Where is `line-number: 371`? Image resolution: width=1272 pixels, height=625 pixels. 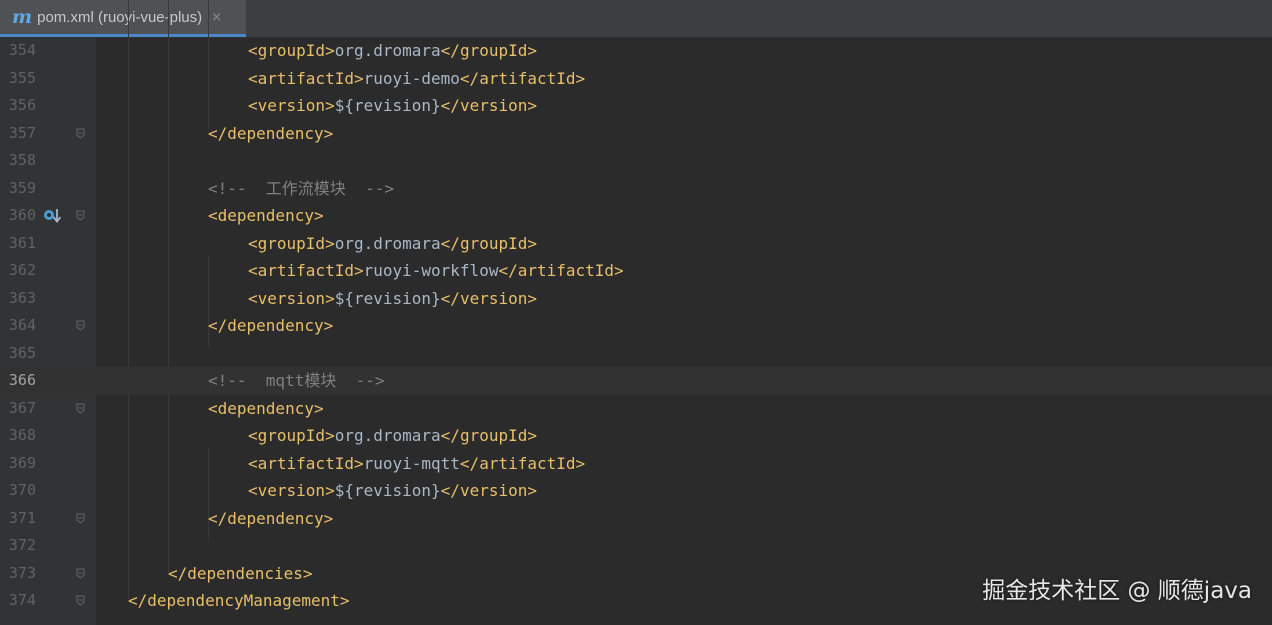 line-number: 371 is located at coordinates (22, 517).